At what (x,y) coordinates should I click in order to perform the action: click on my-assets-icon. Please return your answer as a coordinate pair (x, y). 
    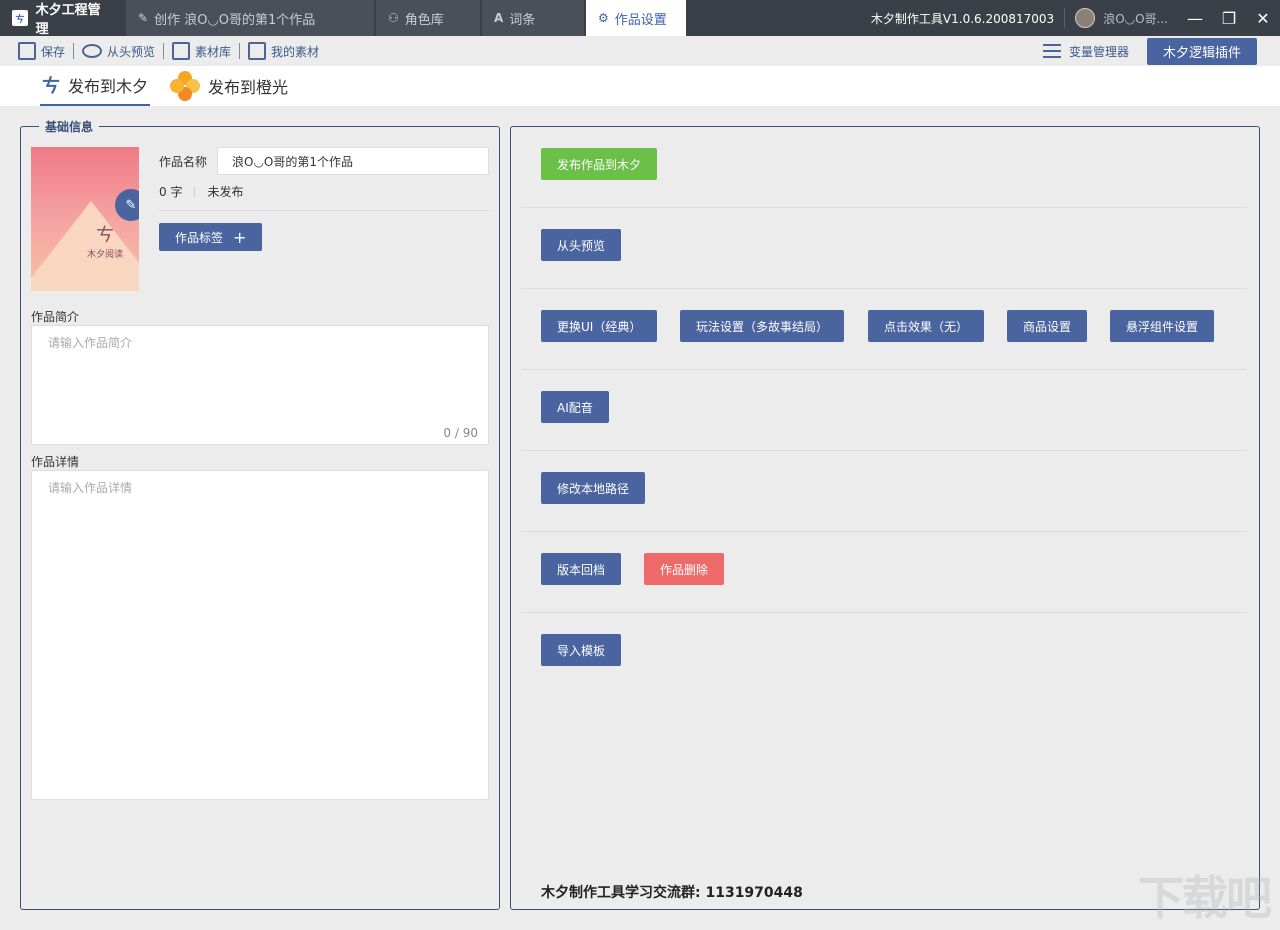
    Looking at the image, I should click on (257, 51).